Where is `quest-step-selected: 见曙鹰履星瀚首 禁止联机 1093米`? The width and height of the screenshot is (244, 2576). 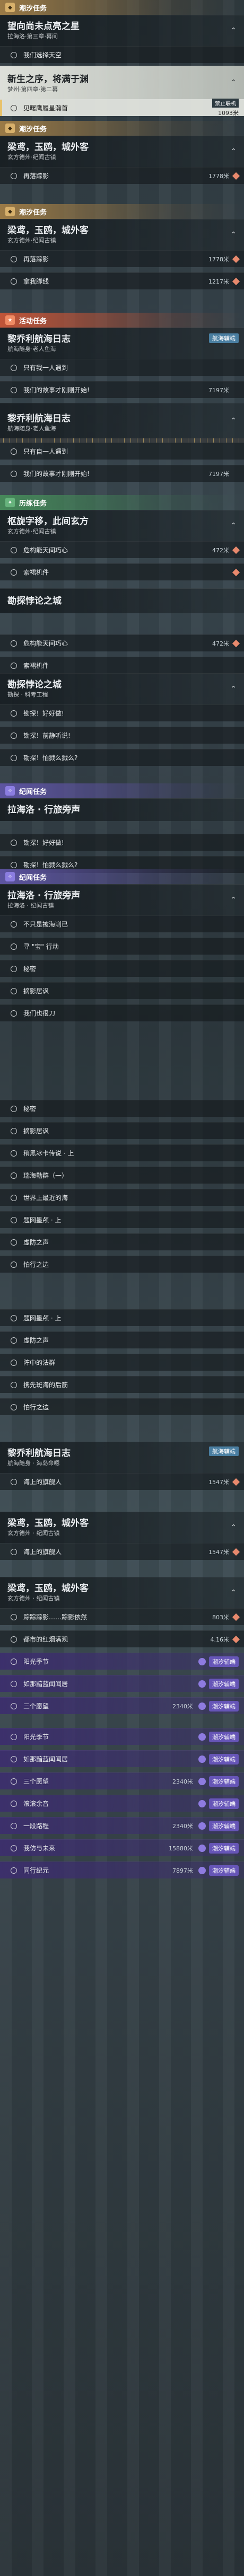 quest-step-selected: 见曙鹰履星瀚首 禁止联机 1093米 is located at coordinates (122, 108).